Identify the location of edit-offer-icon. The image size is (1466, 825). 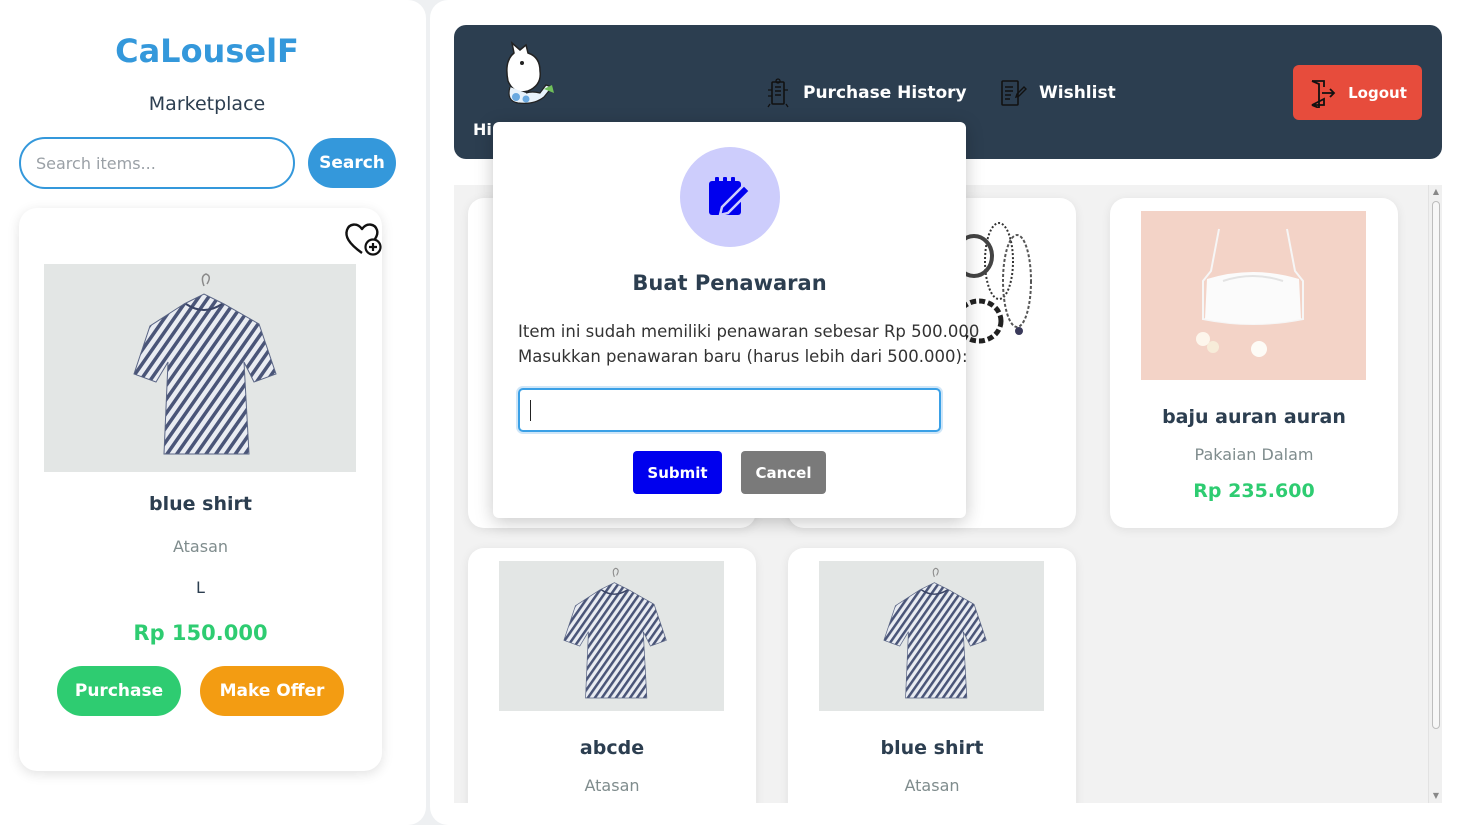
(730, 197).